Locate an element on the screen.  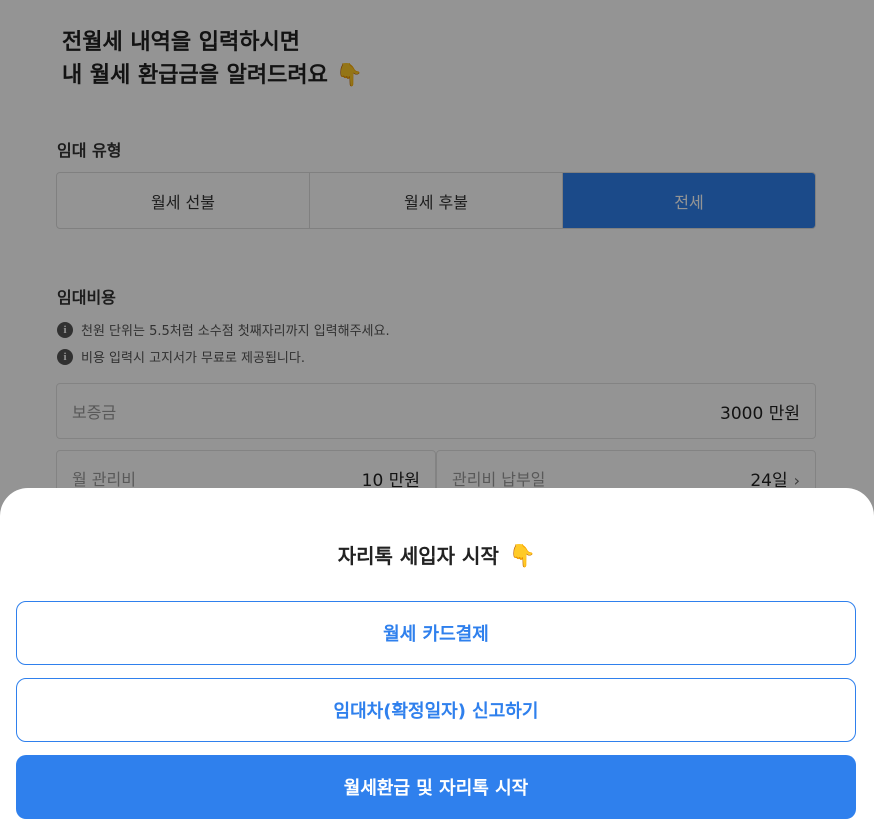
start-refund-button: 월세환급 및 자리톡 시작 is located at coordinates (436, 787).